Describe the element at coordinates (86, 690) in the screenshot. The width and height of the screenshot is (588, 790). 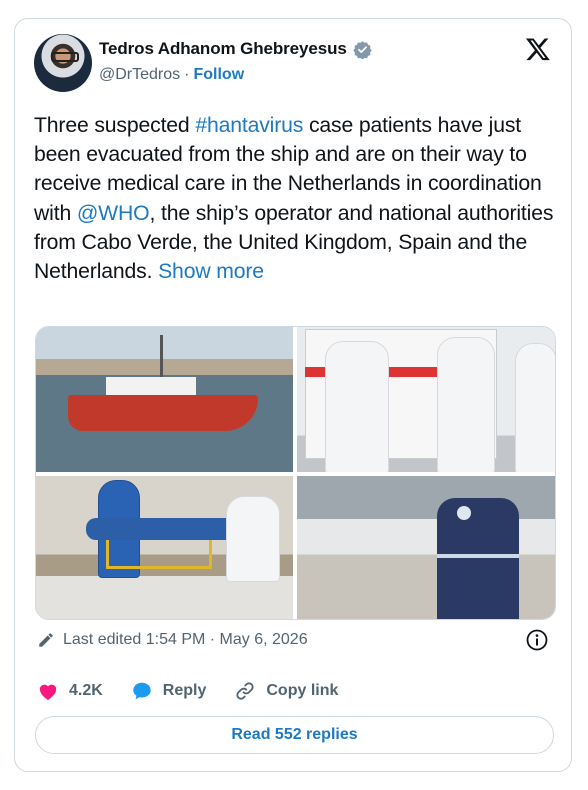
I see `like-count: 4.2K` at that location.